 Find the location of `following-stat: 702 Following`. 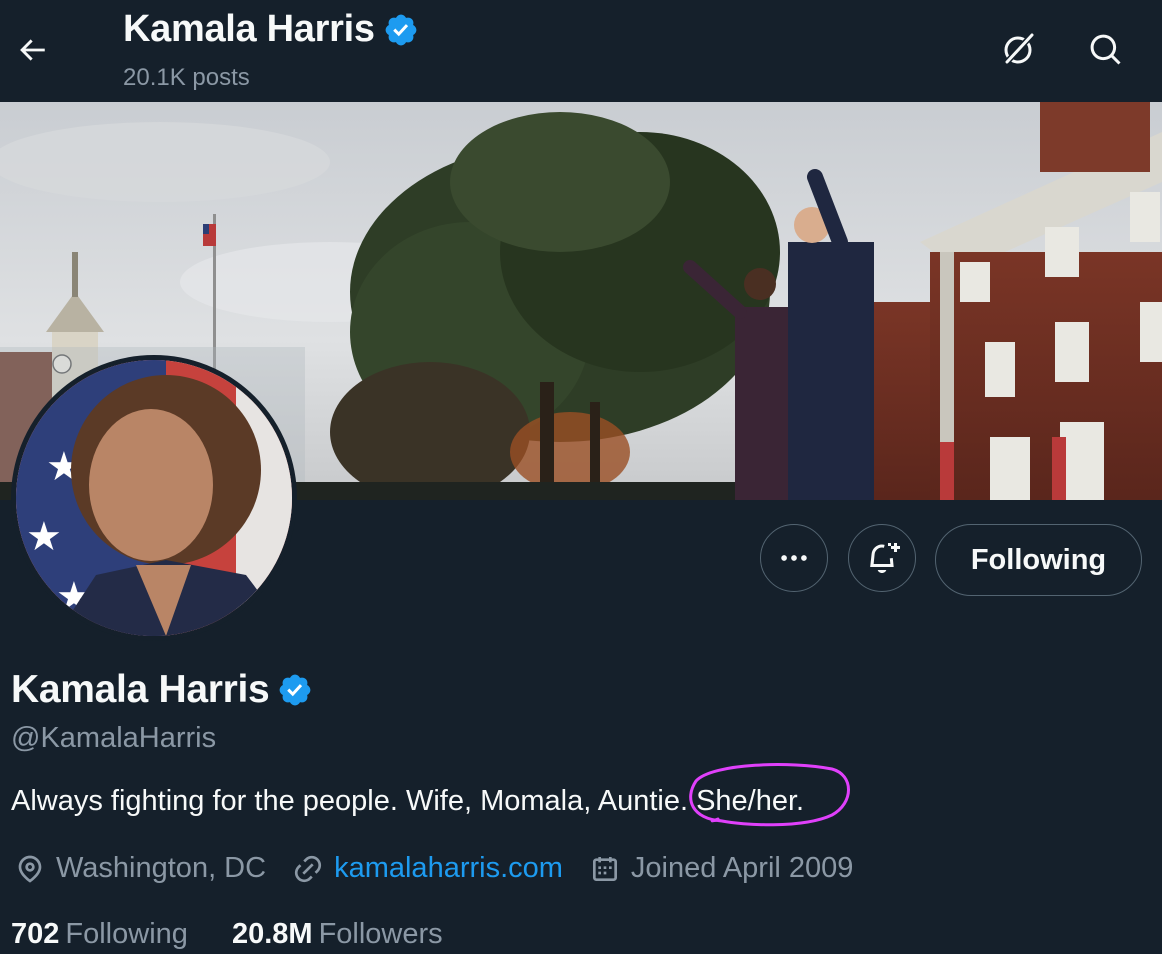

following-stat: 702 Following is located at coordinates (99, 934).